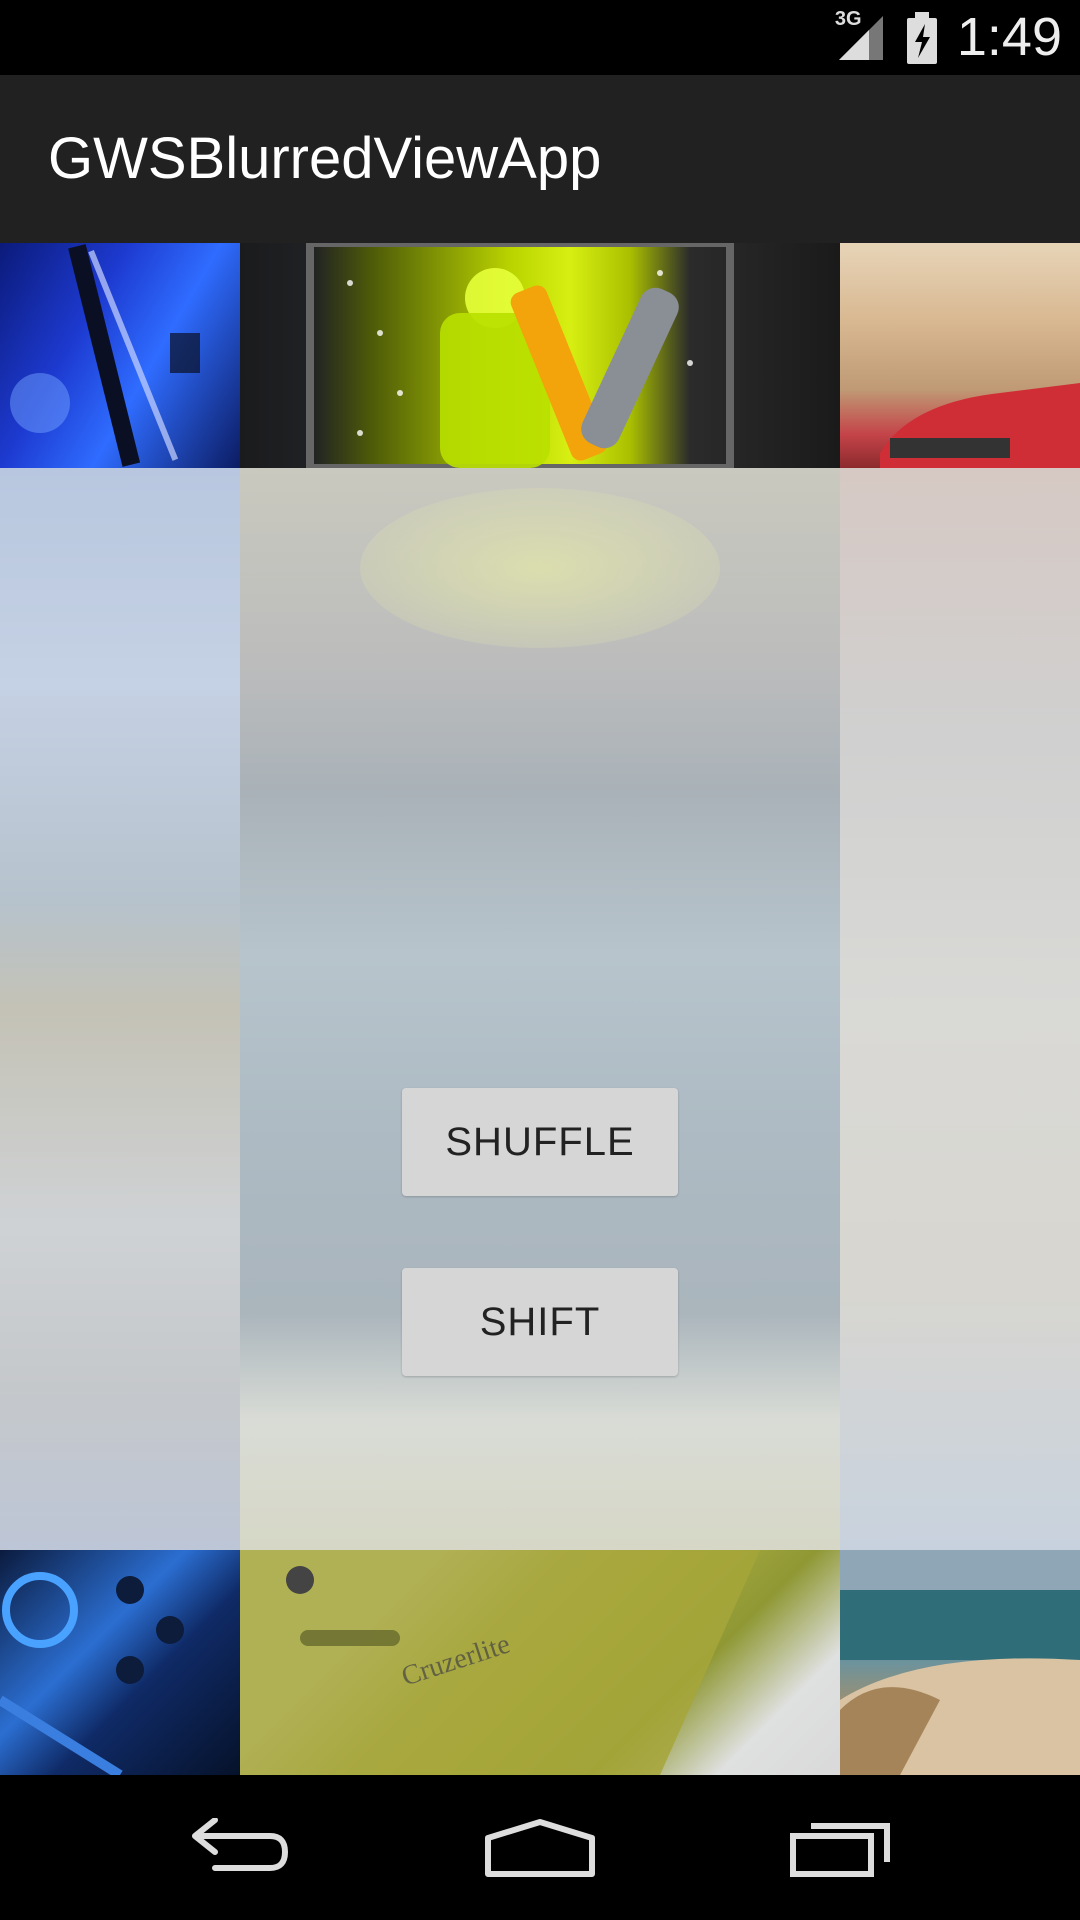  I want to click on signal-icon: 3G, so click(861, 36).